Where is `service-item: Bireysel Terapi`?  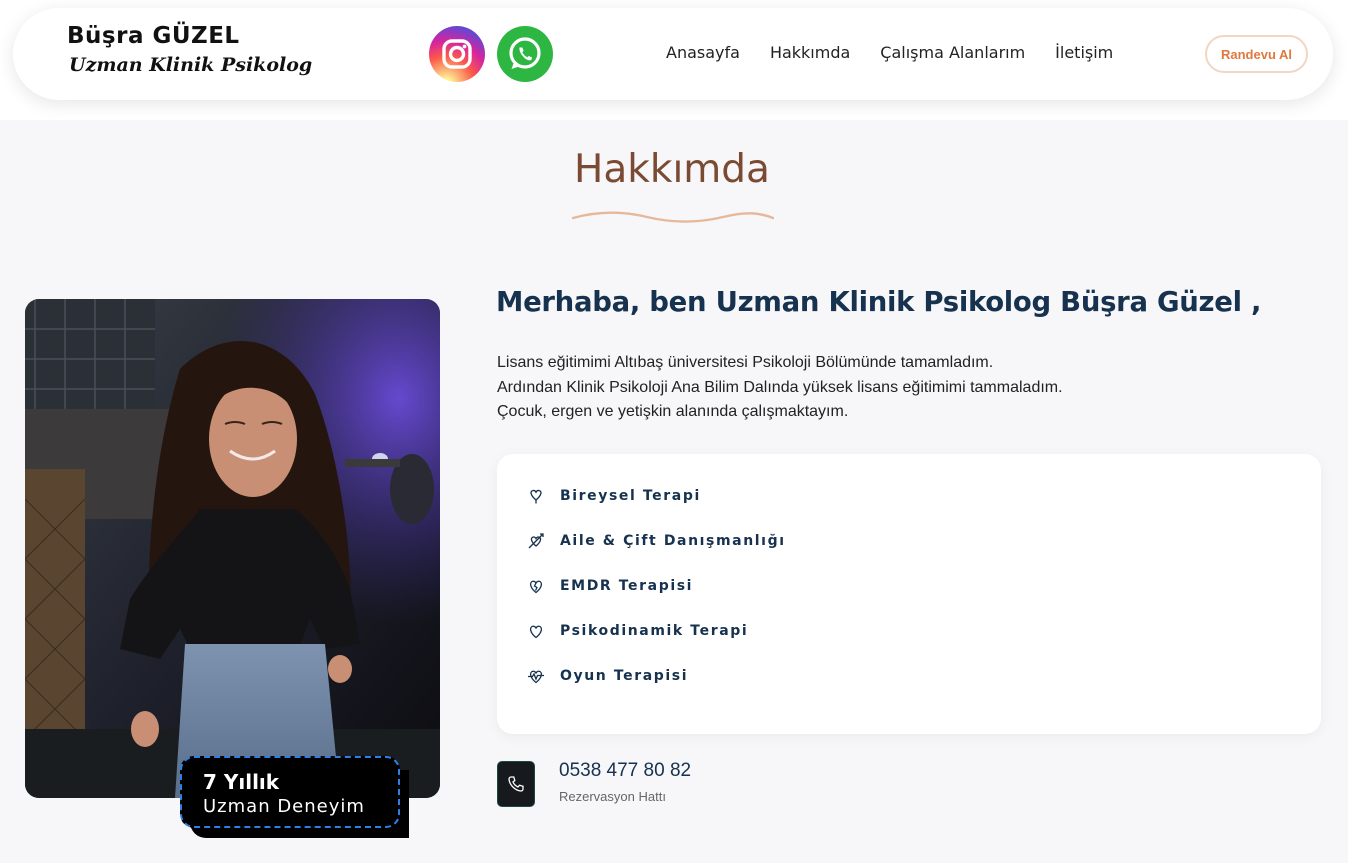
service-item: Bireysel Terapi is located at coordinates (614, 496).